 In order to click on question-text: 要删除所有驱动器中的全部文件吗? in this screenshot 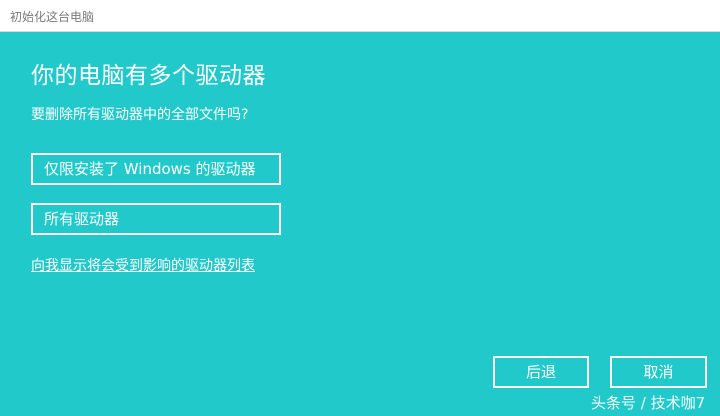, I will do `click(140, 115)`.